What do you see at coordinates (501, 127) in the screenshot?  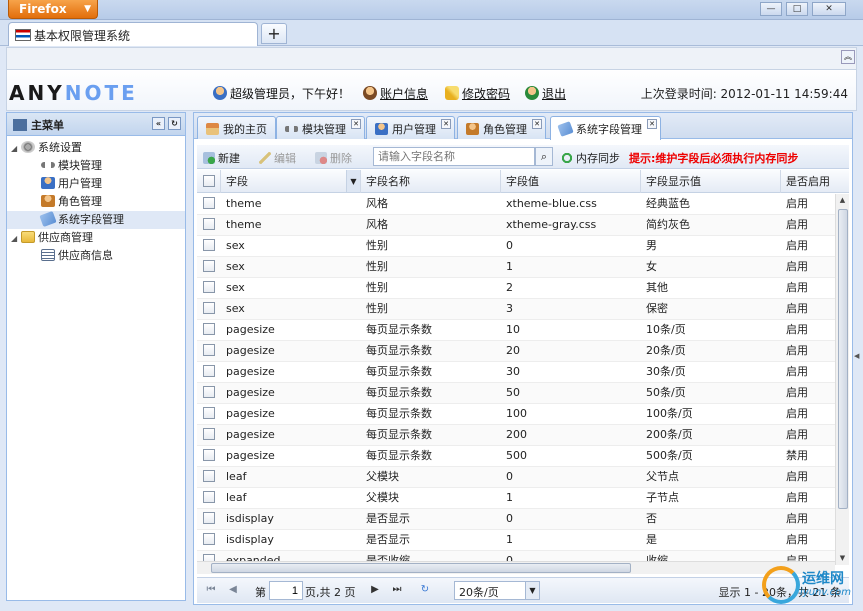 I see `tab-role-management: 角色管理 ✕` at bounding box center [501, 127].